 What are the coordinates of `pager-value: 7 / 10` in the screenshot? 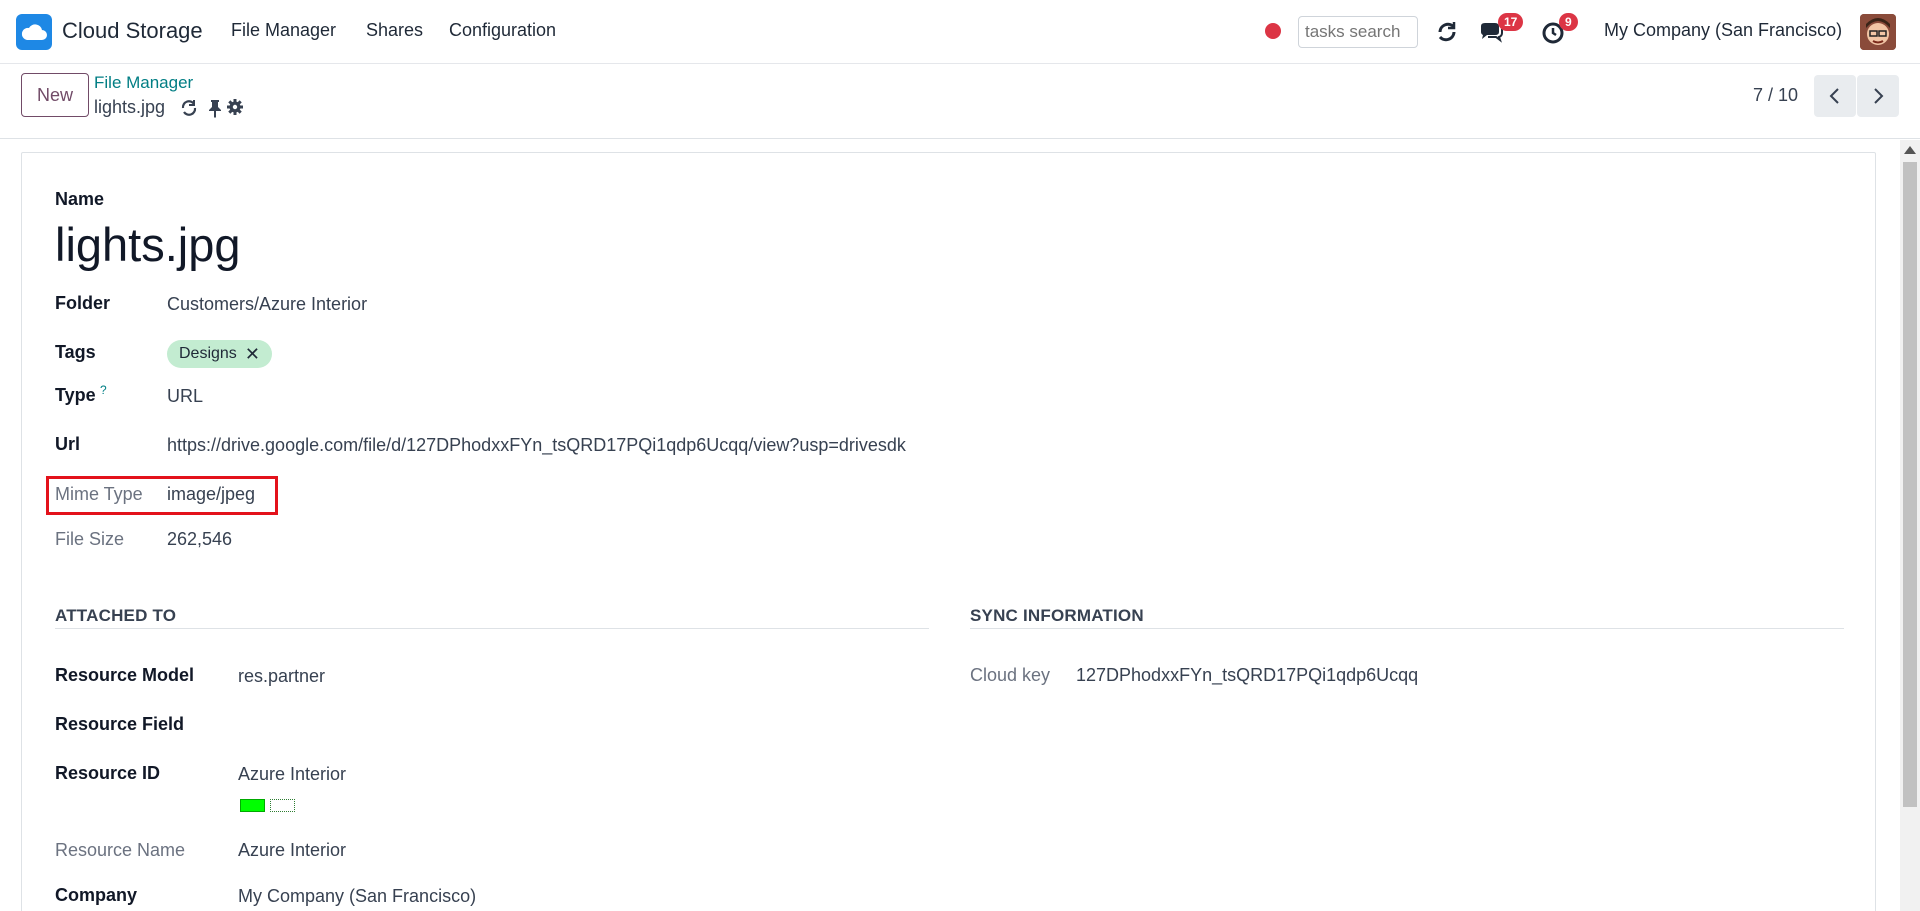 It's located at (1775, 95).